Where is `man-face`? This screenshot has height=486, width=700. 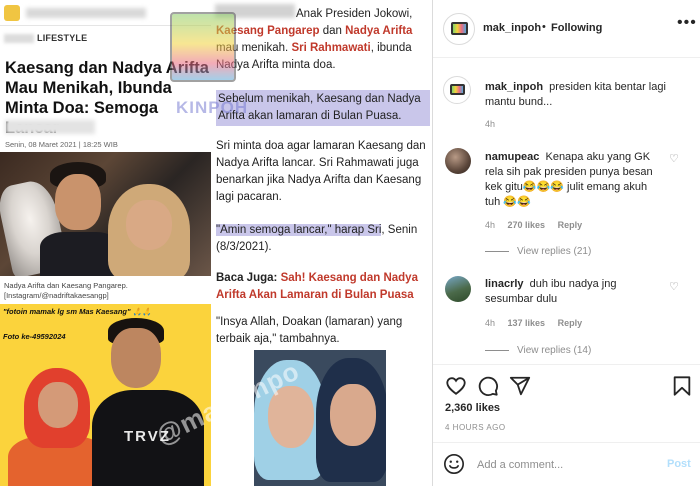
man-face is located at coordinates (78, 202).